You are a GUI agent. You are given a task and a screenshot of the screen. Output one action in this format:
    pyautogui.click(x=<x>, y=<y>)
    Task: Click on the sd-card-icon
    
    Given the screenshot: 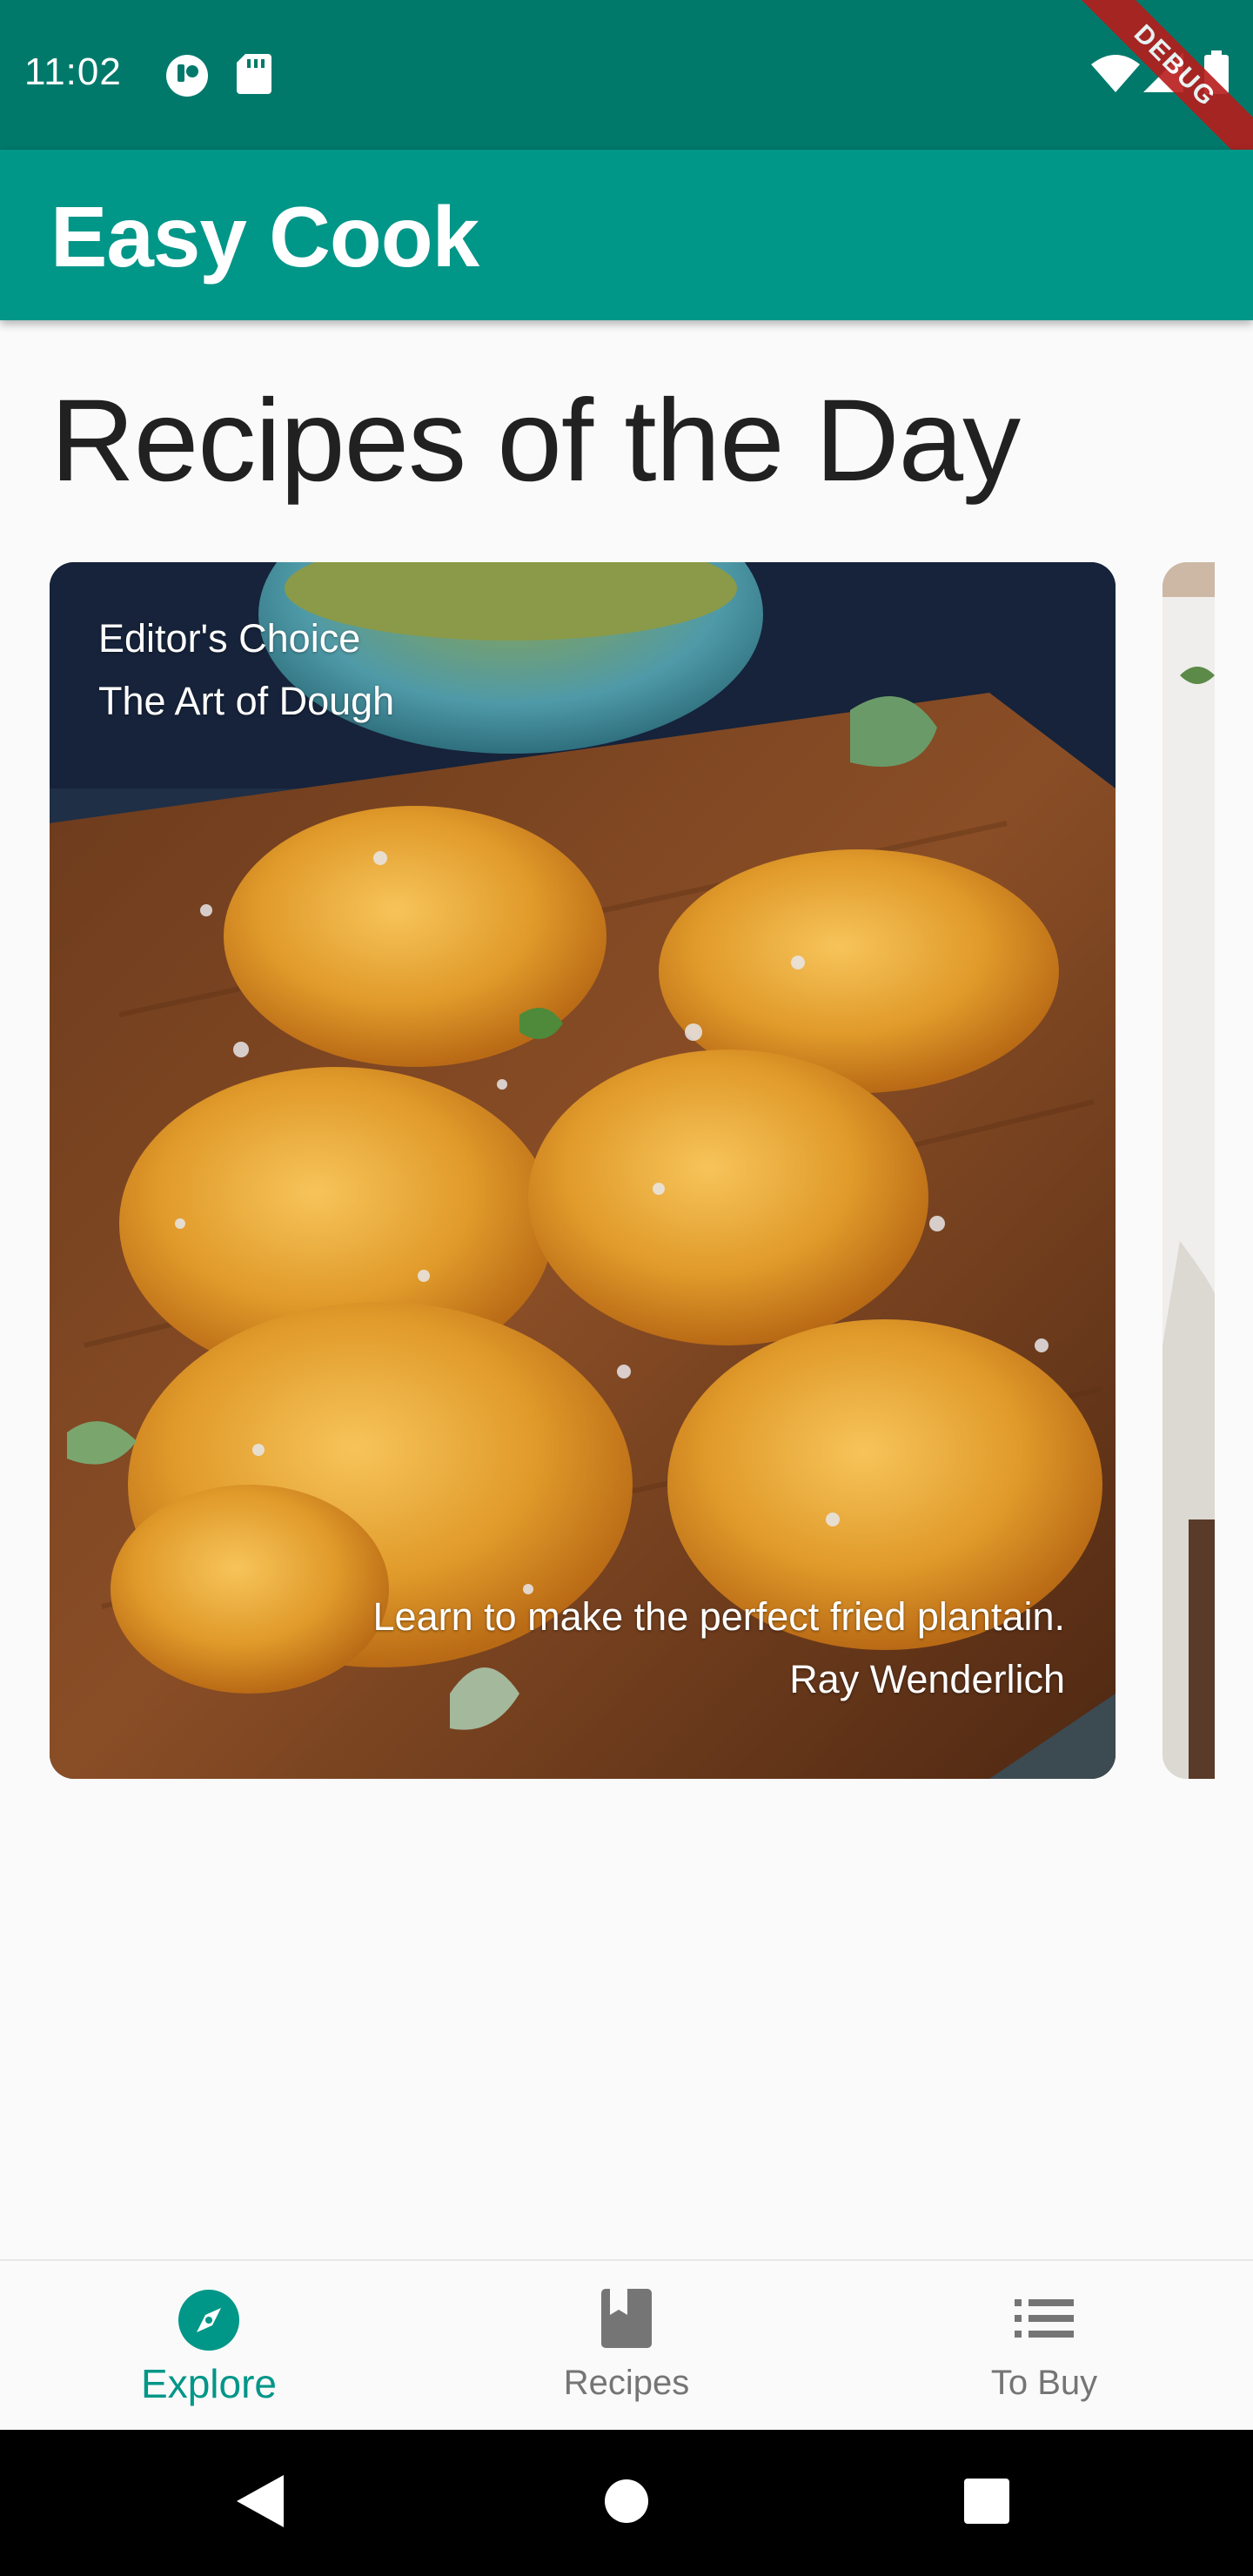 What is the action you would take?
    pyautogui.click(x=254, y=76)
    